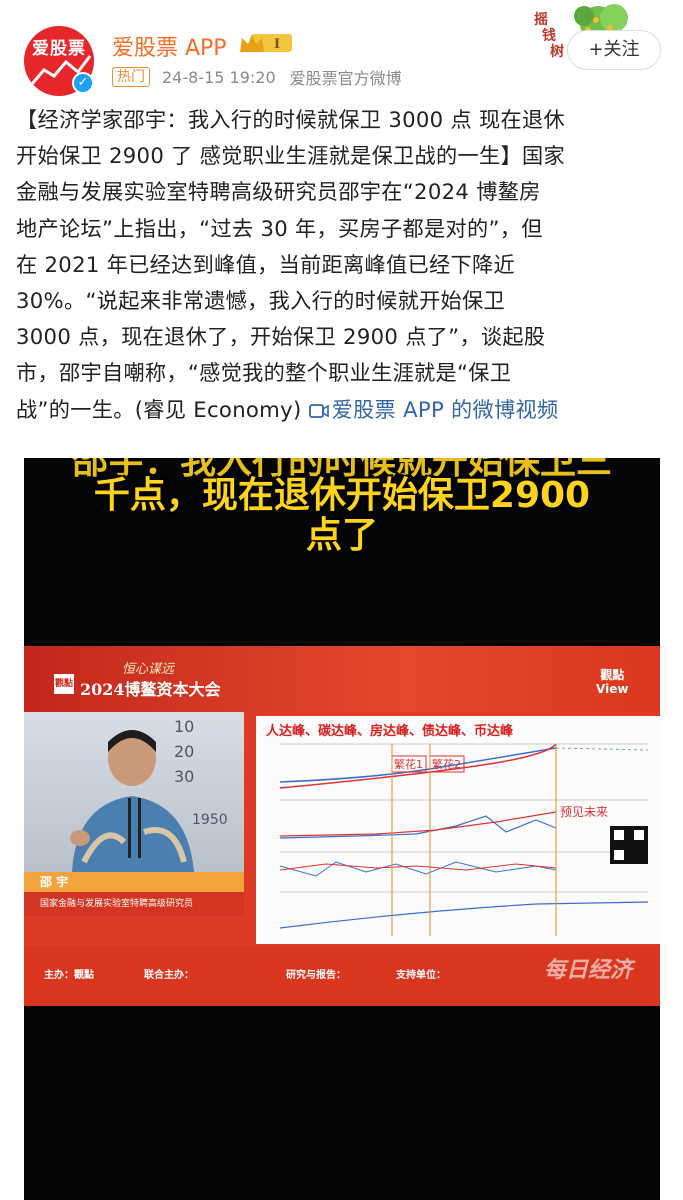 The width and height of the screenshot is (683, 1200). I want to click on slide-label2: 繁花2, so click(446, 764).